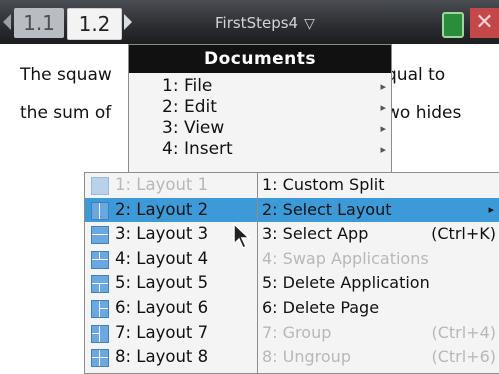  Describe the element at coordinates (260, 149) in the screenshot. I see `menu-item-insert: 4: Insert ▸` at that location.